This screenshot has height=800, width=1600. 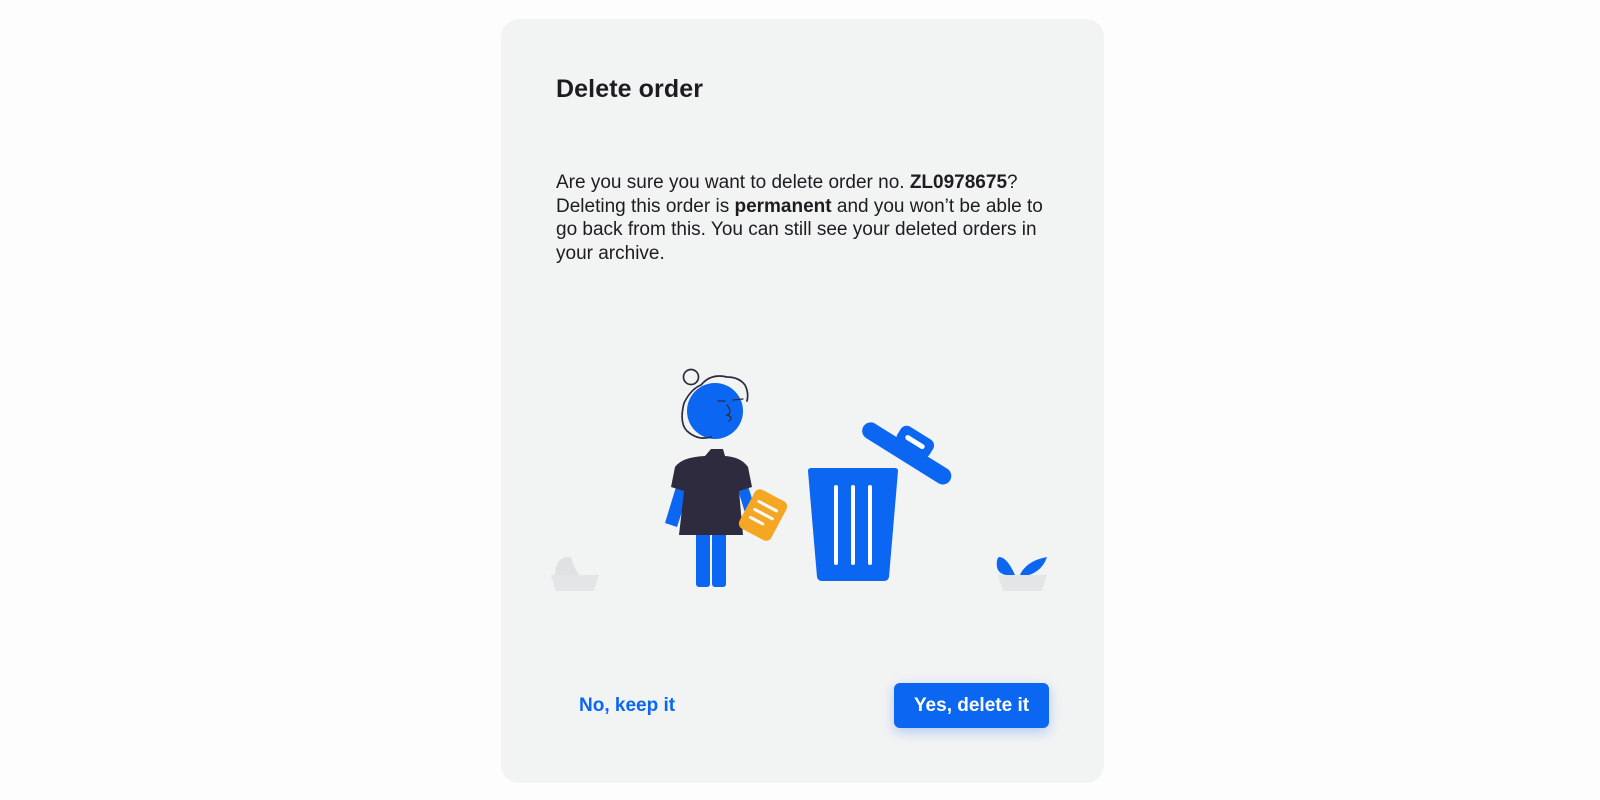 I want to click on dialog-title: Delete order, so click(x=630, y=89).